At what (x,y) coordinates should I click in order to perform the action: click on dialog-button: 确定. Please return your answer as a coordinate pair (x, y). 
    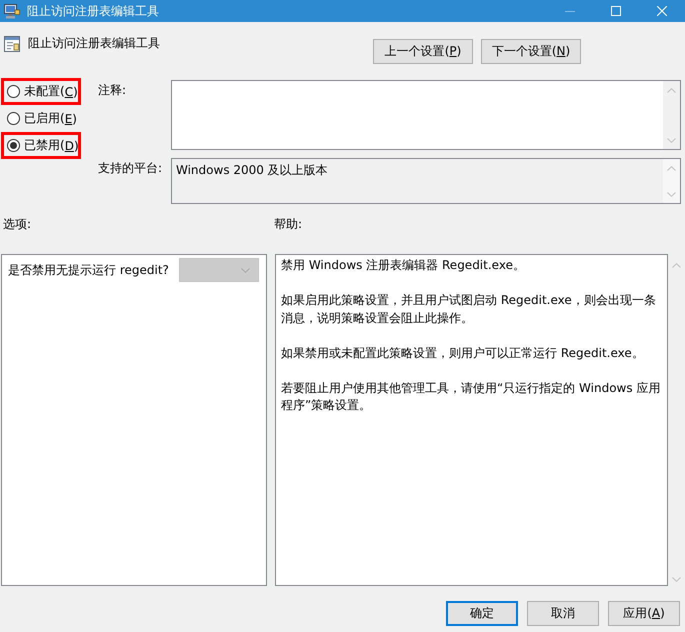
    Looking at the image, I should click on (482, 613).